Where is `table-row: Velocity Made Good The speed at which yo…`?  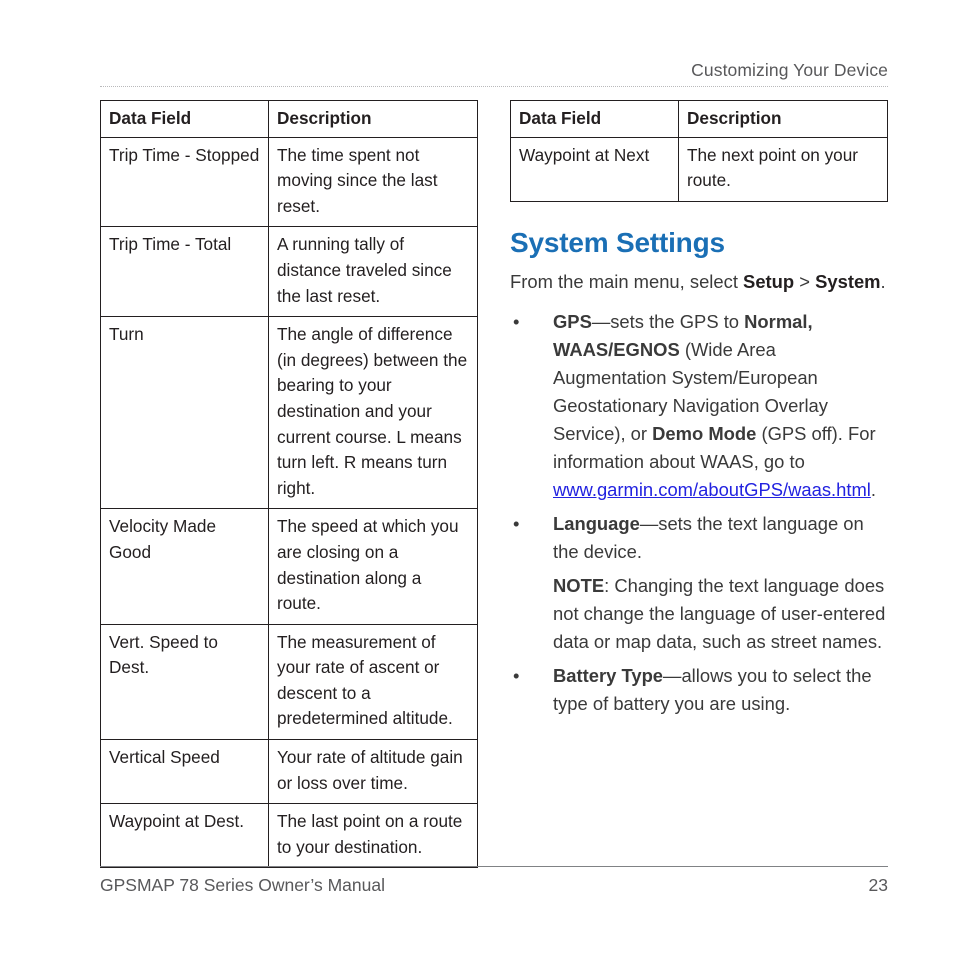
table-row: Velocity Made Good The speed at which yo… is located at coordinates (289, 566).